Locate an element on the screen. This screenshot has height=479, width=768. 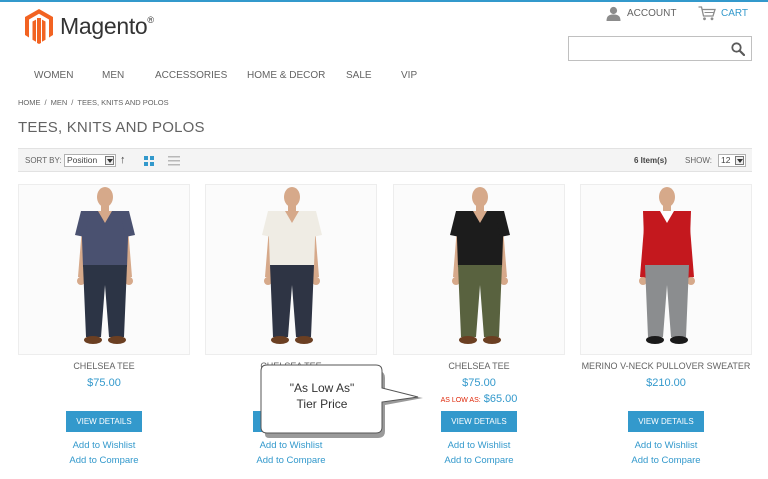
grid-view-icon is located at coordinates (149, 161).